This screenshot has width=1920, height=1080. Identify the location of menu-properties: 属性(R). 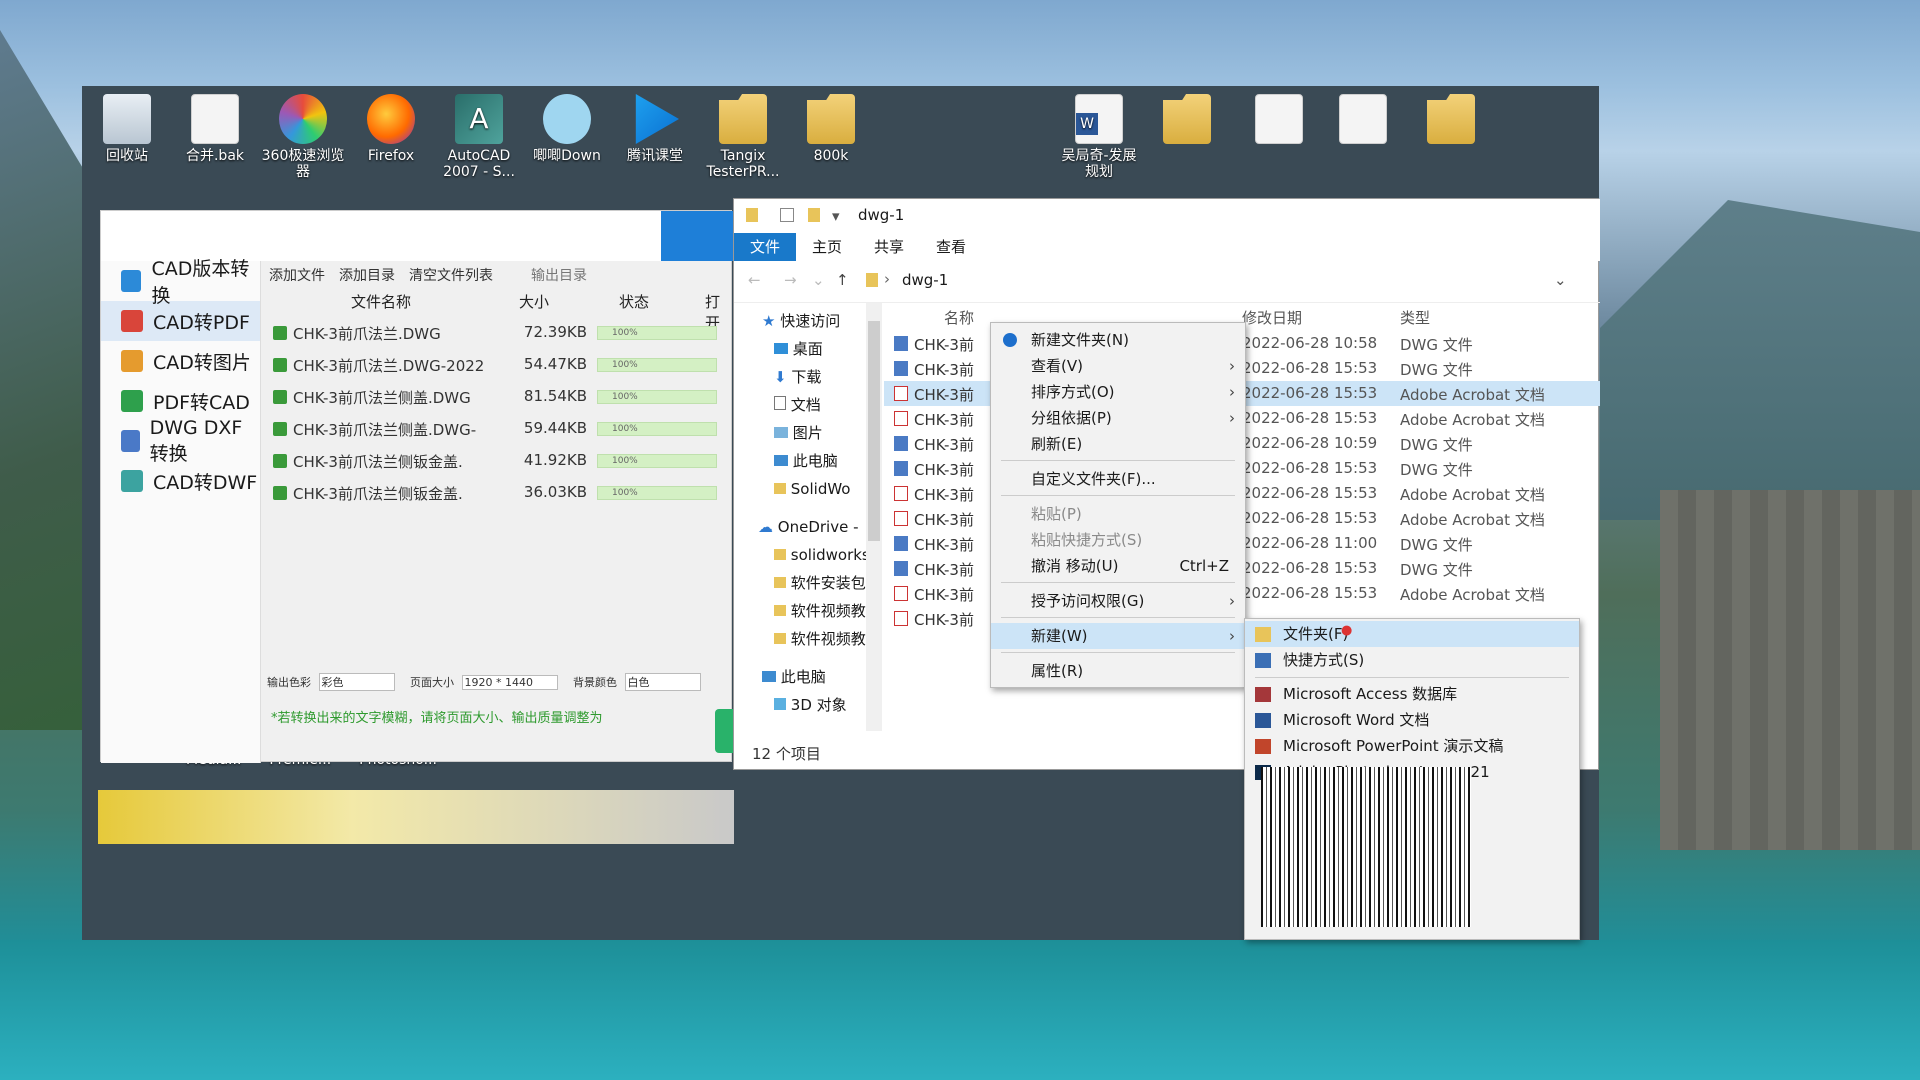
(1118, 671).